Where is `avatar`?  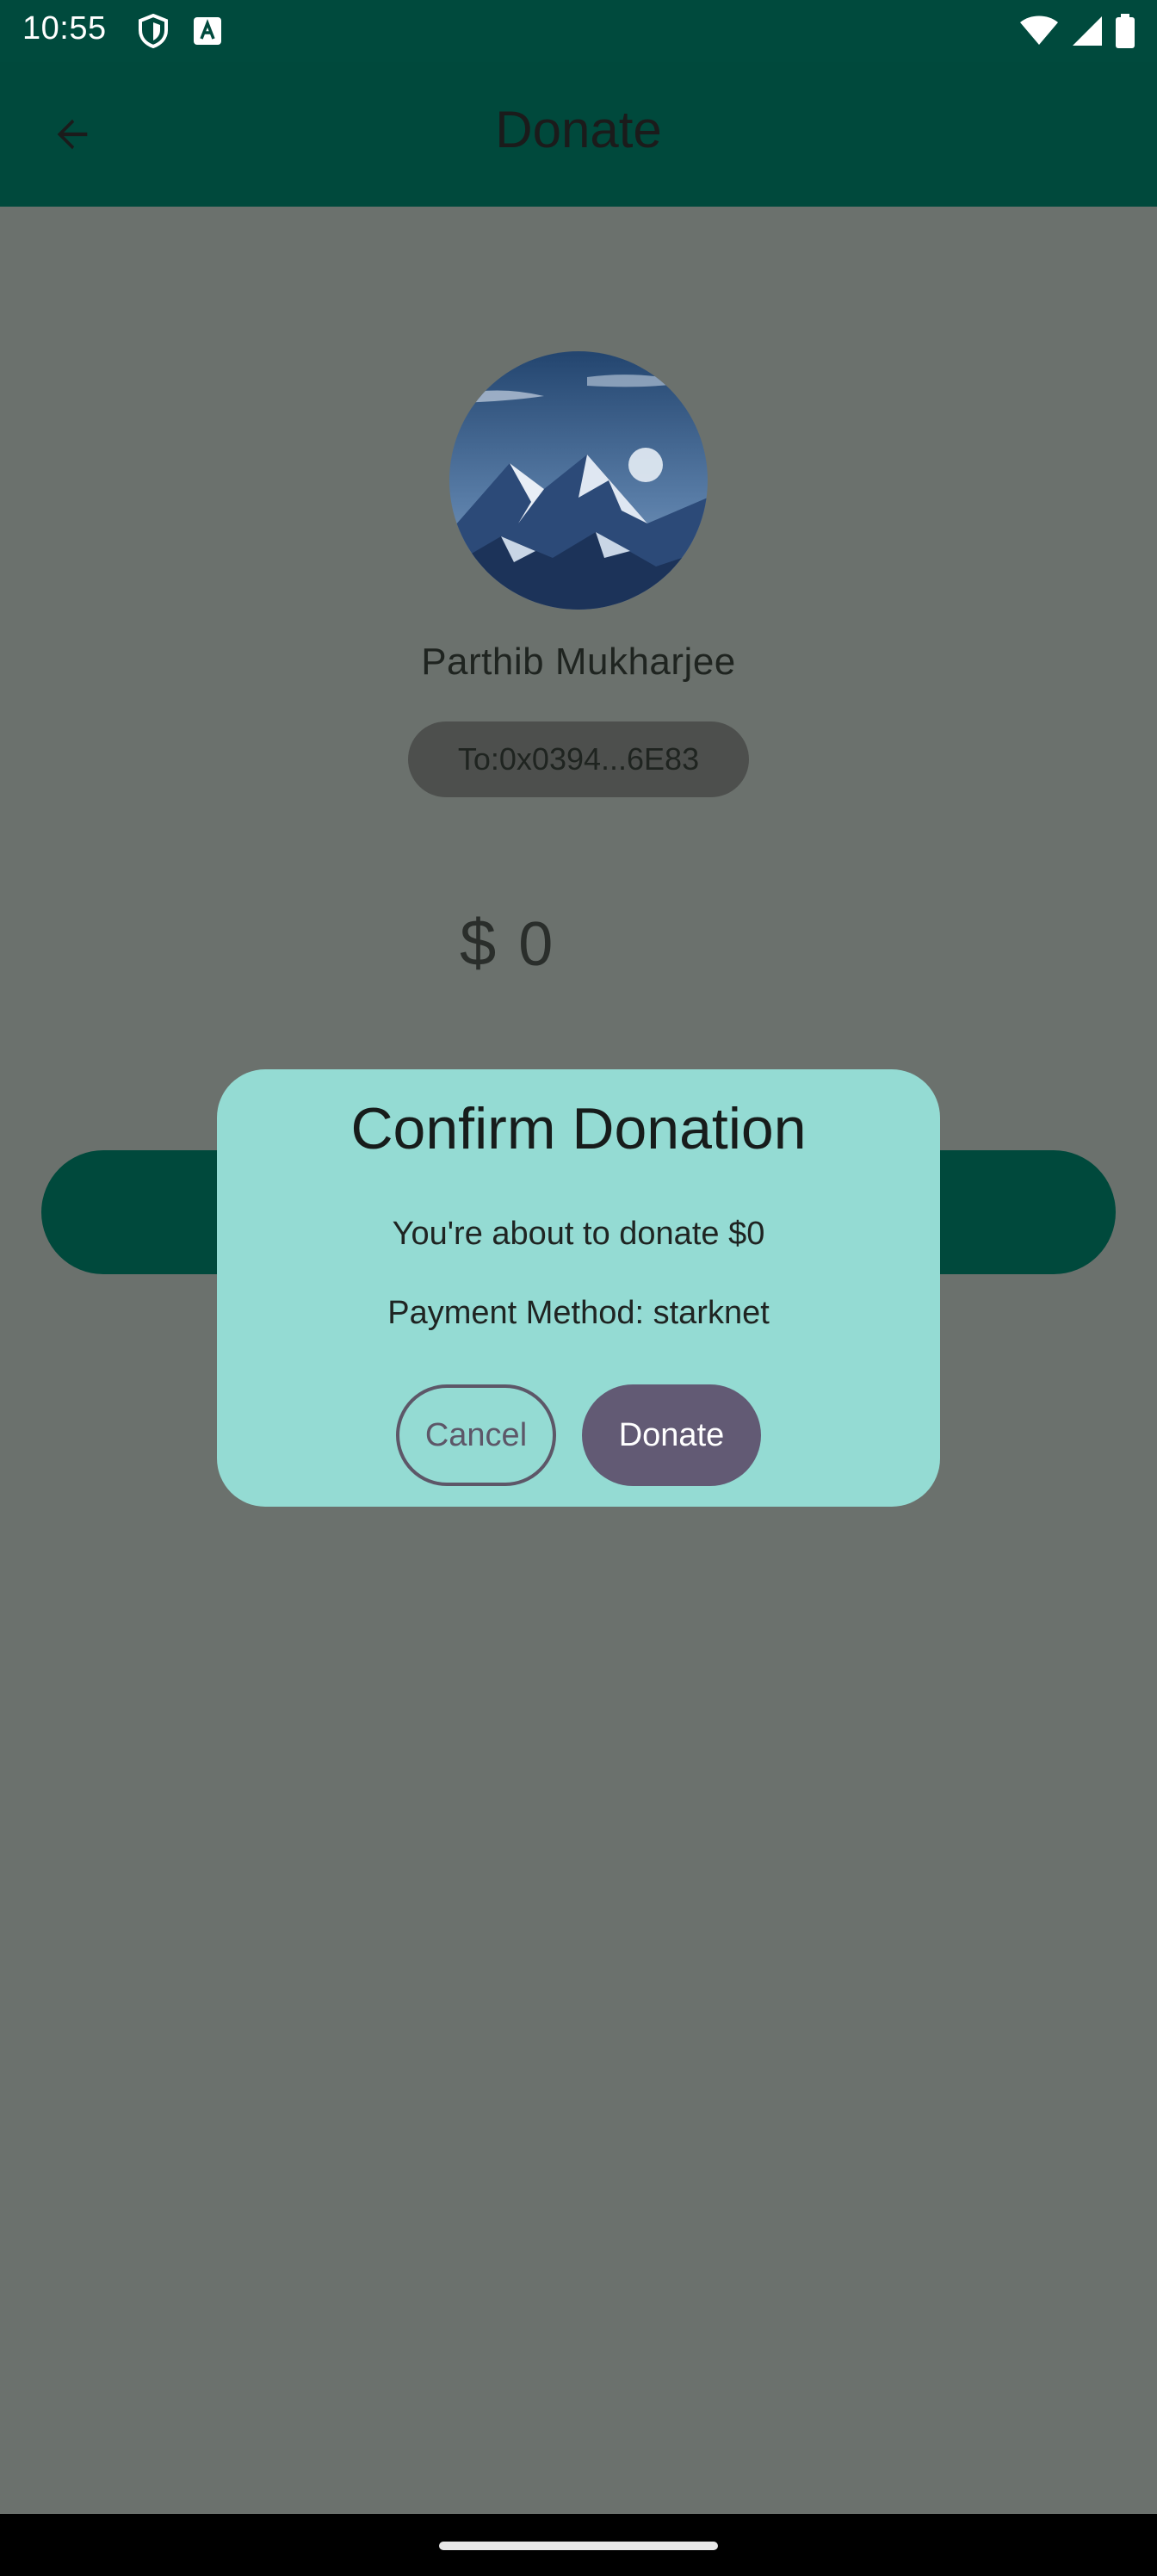
avatar is located at coordinates (579, 481).